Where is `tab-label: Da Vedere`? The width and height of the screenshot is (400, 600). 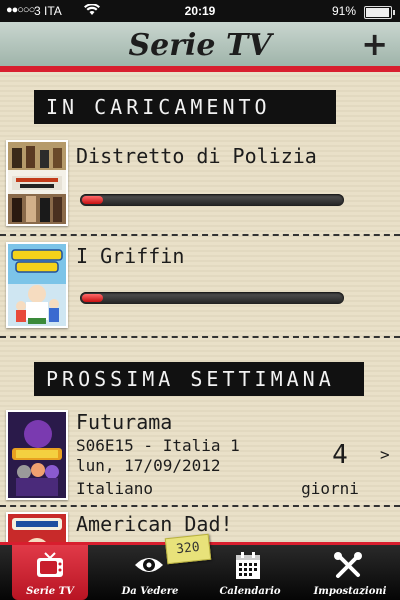 tab-label: Da Vedere is located at coordinates (150, 591).